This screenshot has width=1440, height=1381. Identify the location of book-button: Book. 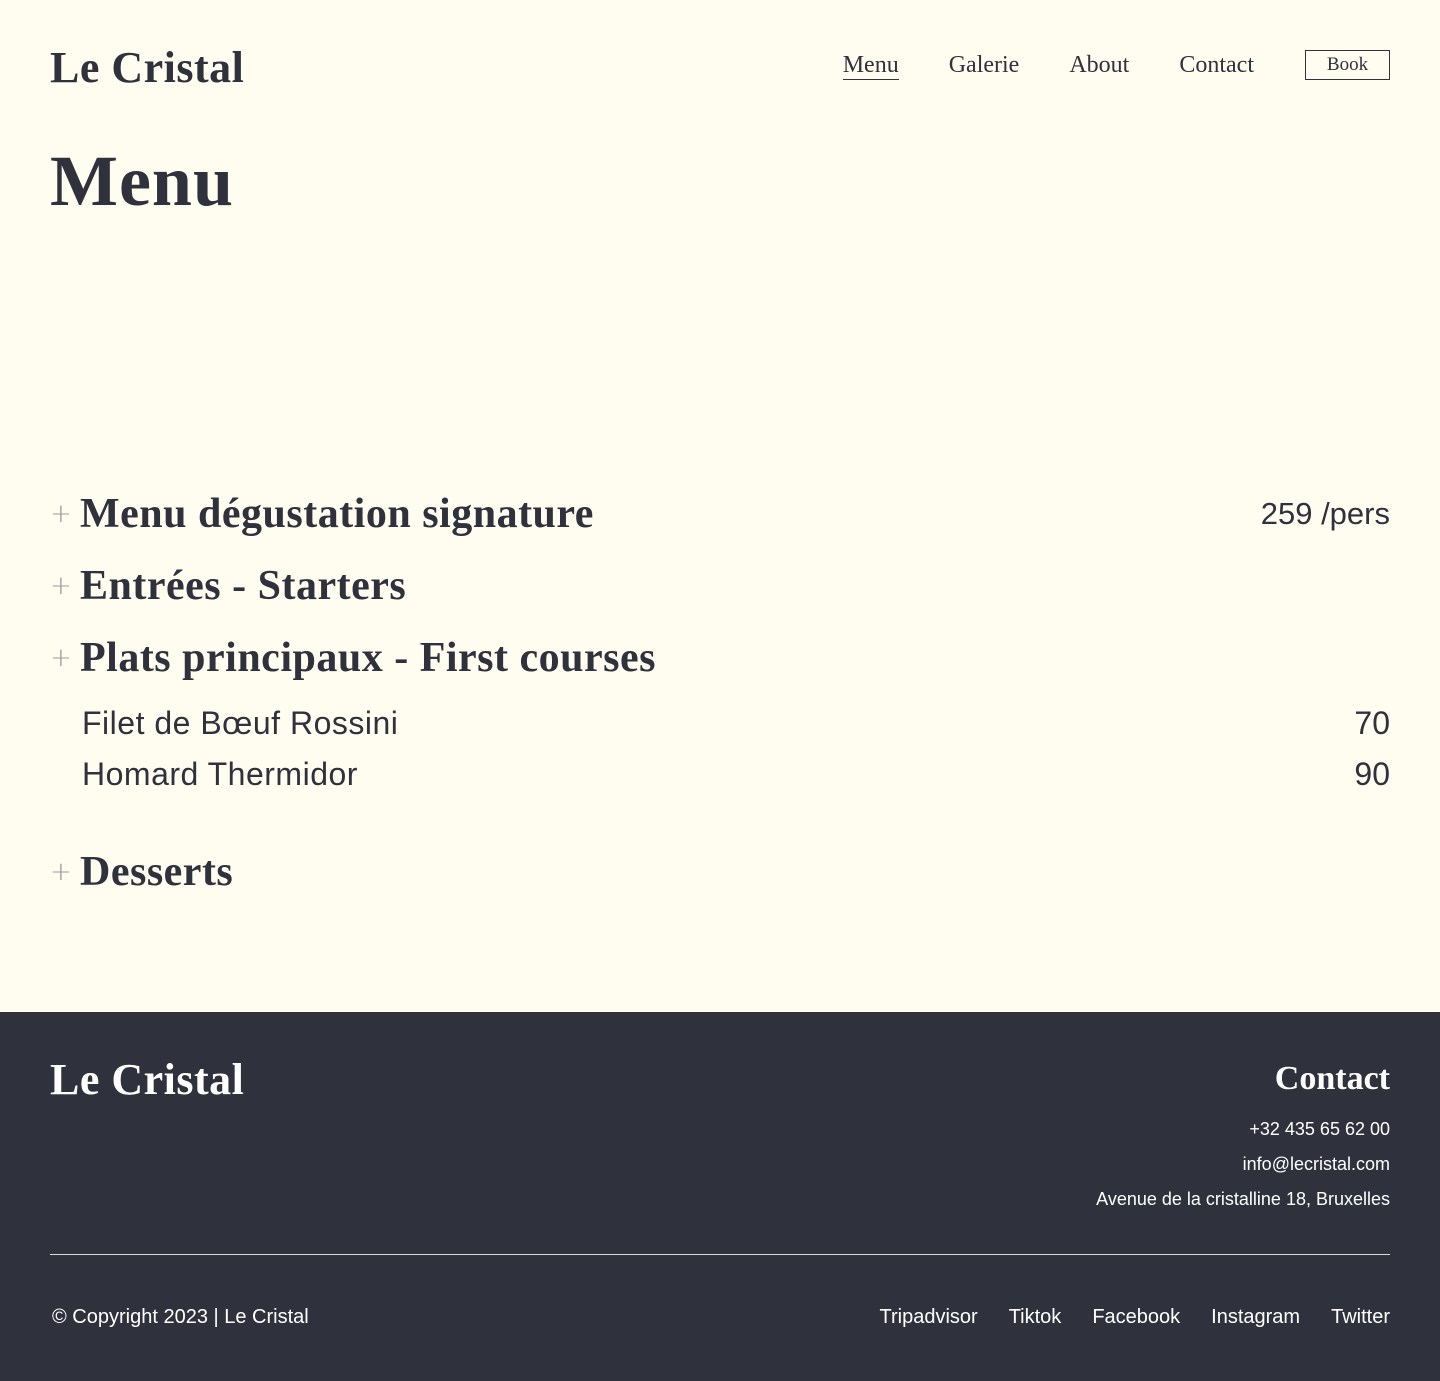
(1347, 65).